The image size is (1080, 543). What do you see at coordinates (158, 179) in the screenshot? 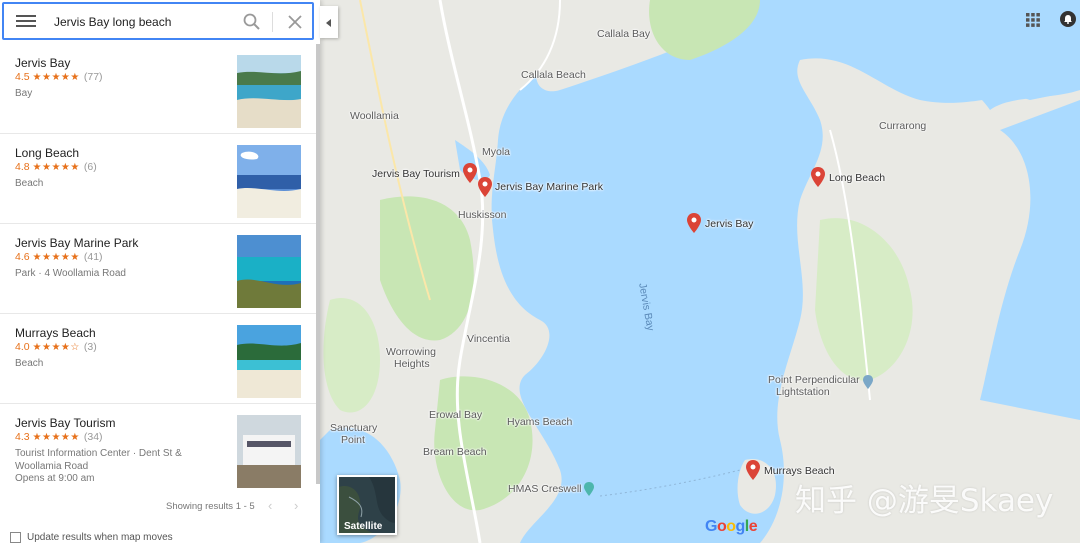
I see `result-item: Long Beach 4.8 ★★★★★ (6) Beach` at bounding box center [158, 179].